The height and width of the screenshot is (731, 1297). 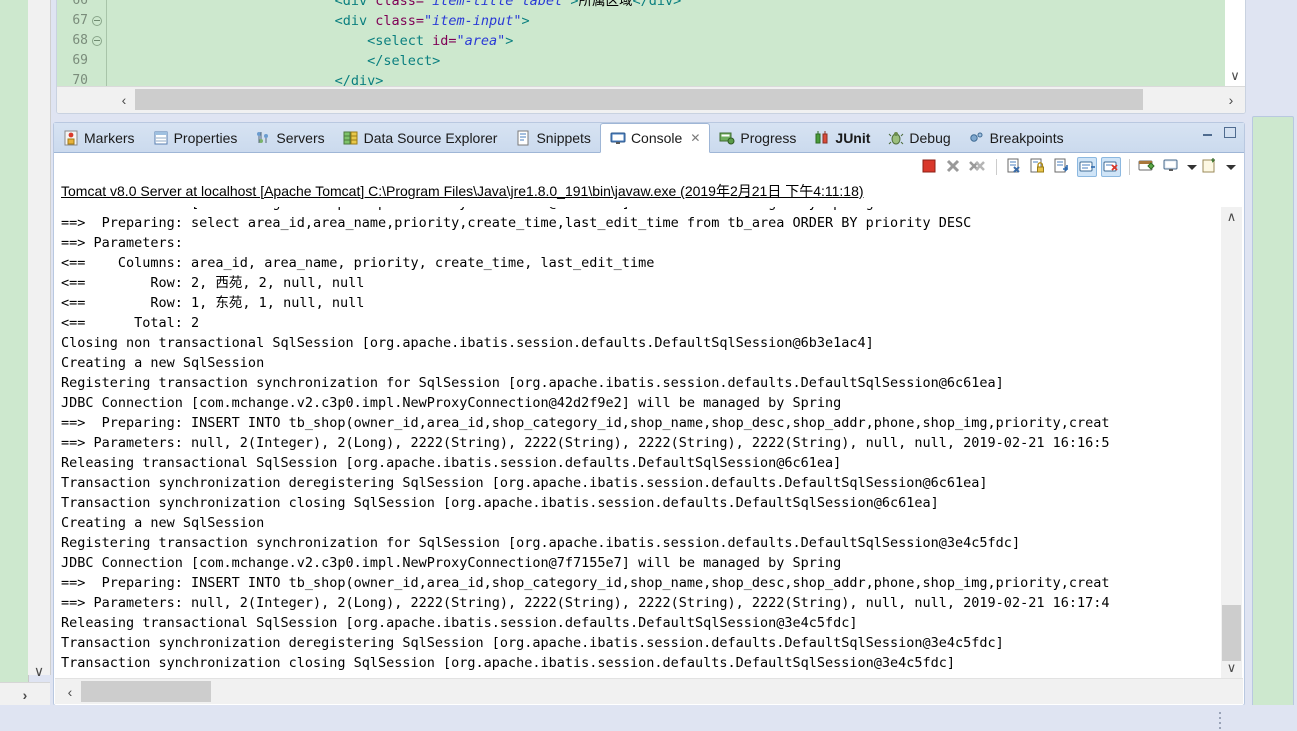 I want to click on maximize-icon, so click(x=1230, y=132).